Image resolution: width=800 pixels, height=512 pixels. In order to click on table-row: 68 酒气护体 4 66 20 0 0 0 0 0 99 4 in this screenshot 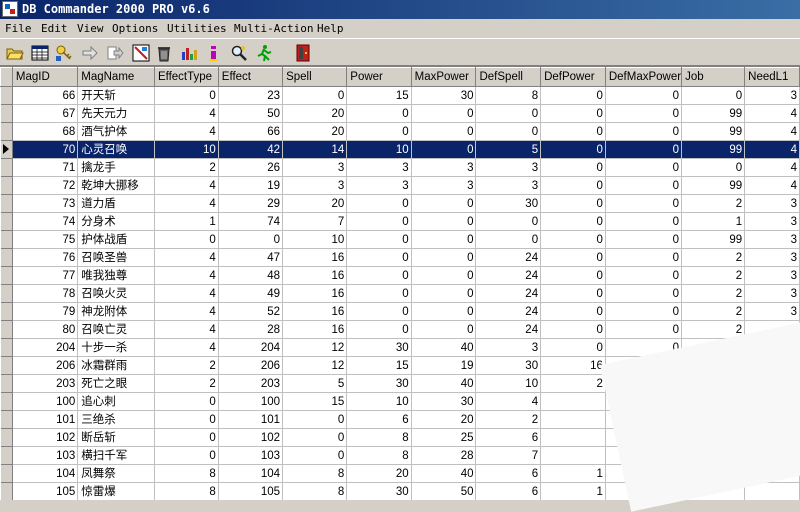, I will do `click(400, 131)`.